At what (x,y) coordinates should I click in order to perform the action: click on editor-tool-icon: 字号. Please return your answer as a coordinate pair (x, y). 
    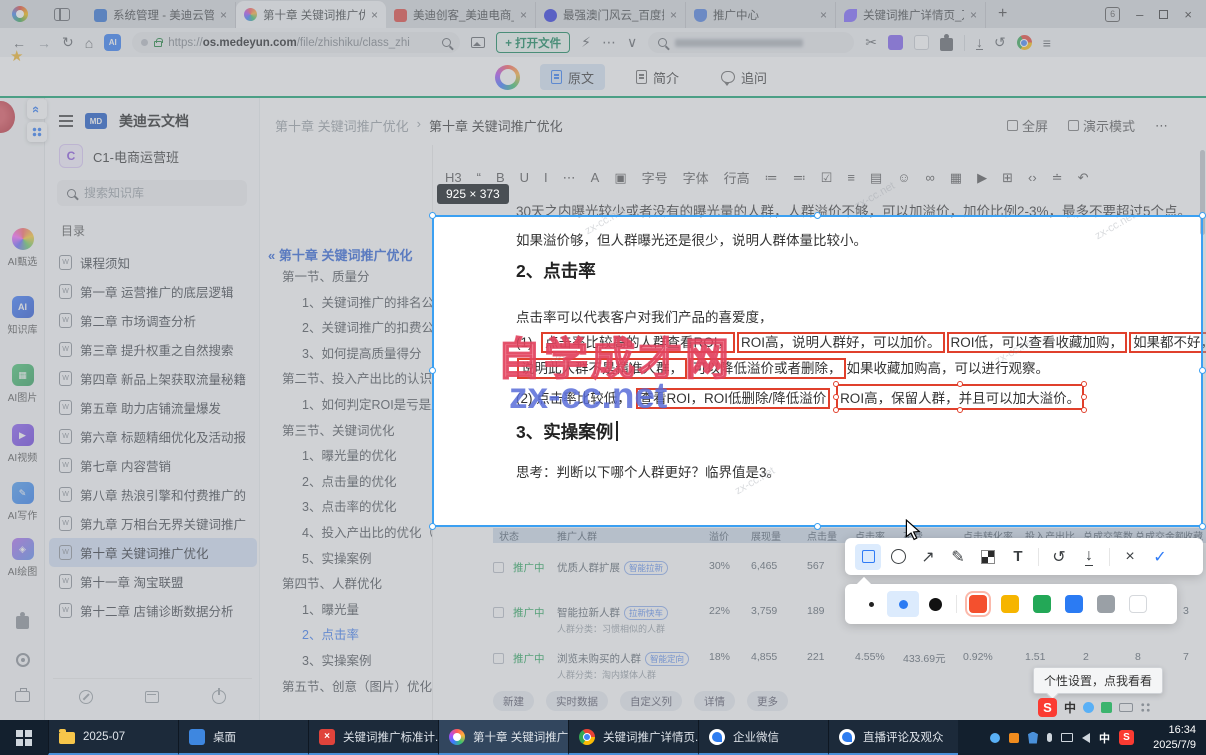
    Looking at the image, I should click on (655, 177).